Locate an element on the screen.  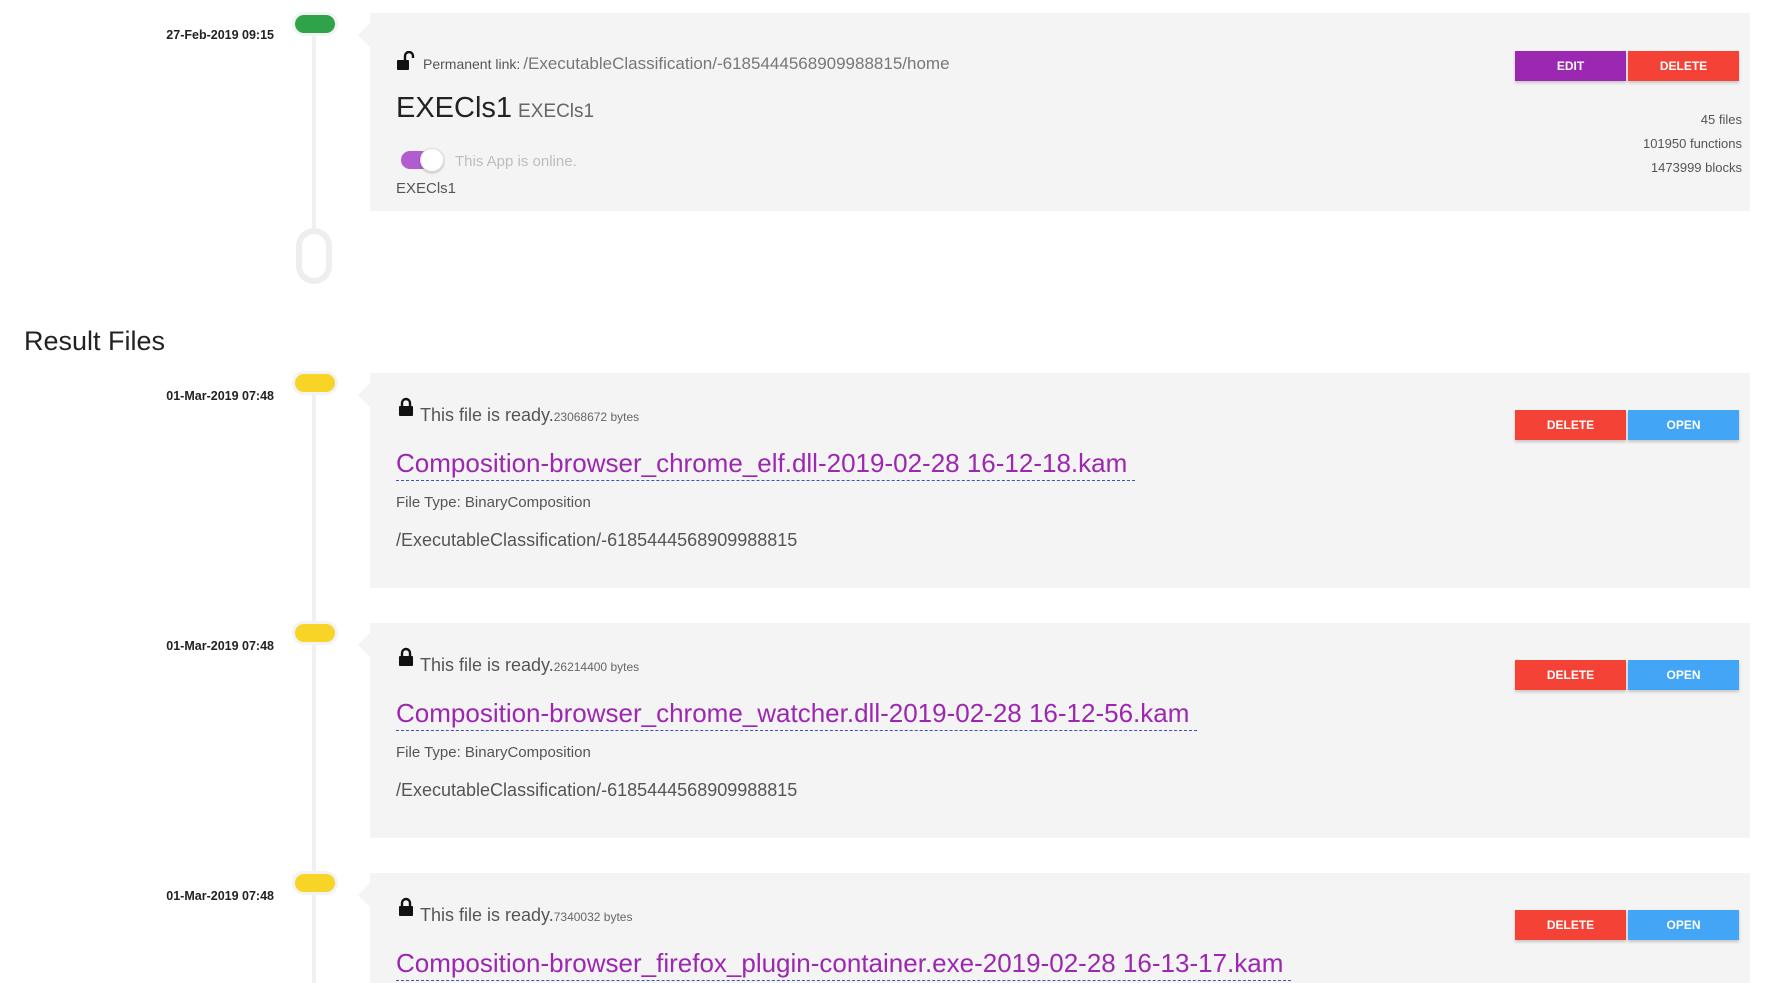
file-status: This file is ready.7340032 bytes is located at coordinates (526, 915).